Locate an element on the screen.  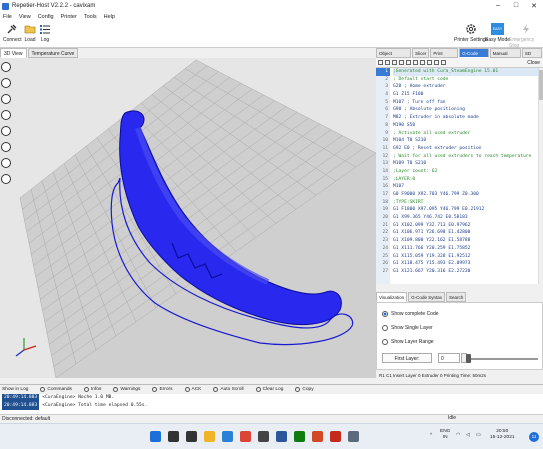
gcode-line: ;Generated with Cura_SteamEngine 15.01 is located at coordinates (468, 72).